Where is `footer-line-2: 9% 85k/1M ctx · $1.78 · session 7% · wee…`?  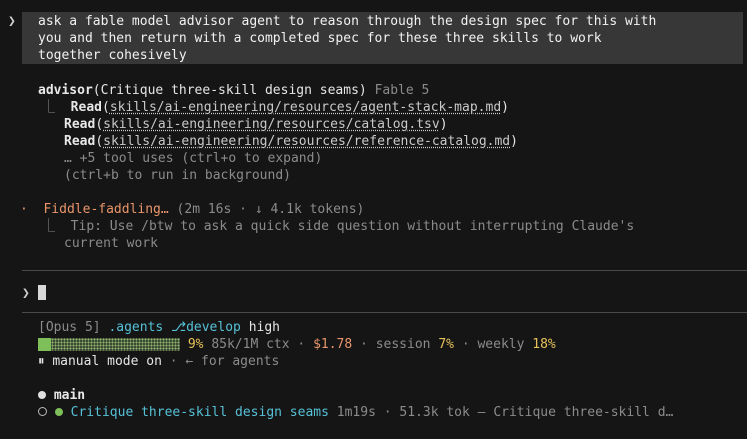
footer-line-2: 9% 85k/1M ctx · $1.78 · session 7% · wee… is located at coordinates (297, 344).